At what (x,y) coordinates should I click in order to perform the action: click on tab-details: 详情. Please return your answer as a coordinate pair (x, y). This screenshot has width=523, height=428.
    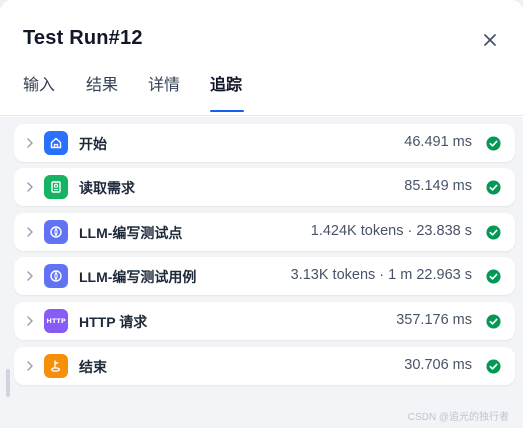
    Looking at the image, I should click on (164, 90).